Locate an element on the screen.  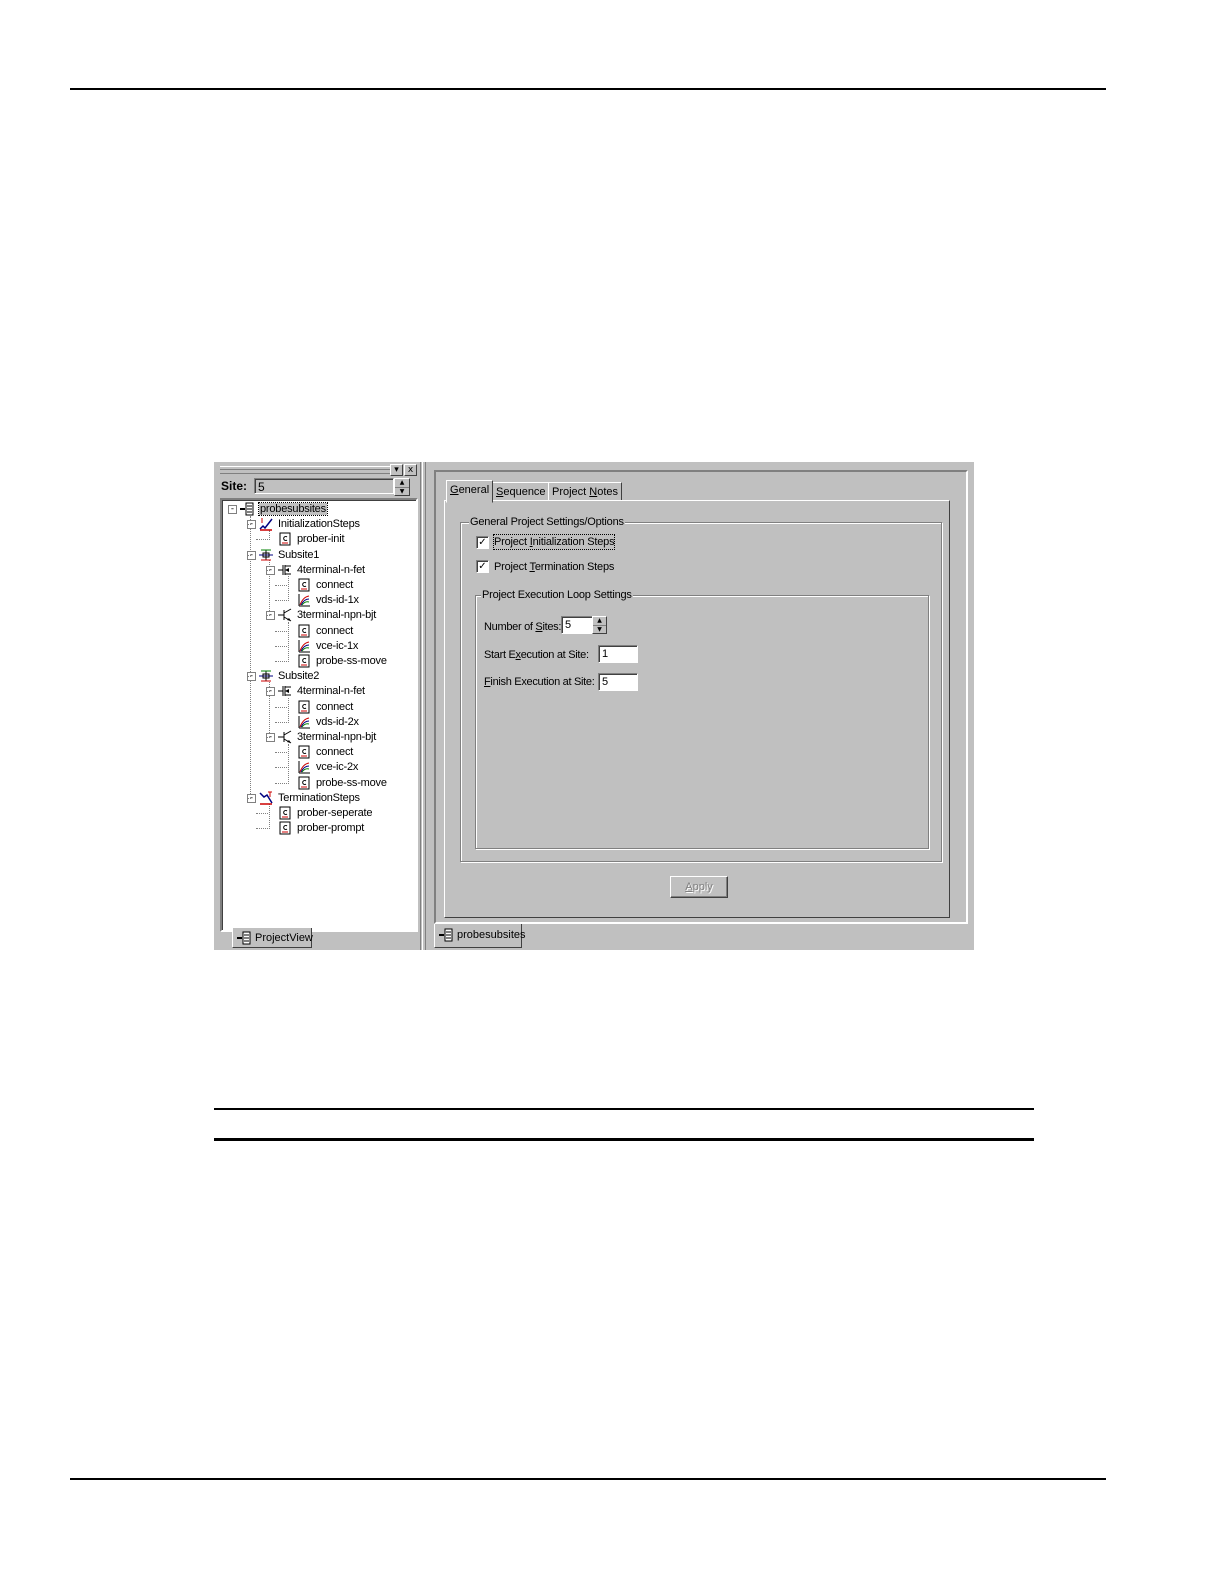
tree-item-label: 3terminal-npn-bjt is located at coordinates (337, 615).